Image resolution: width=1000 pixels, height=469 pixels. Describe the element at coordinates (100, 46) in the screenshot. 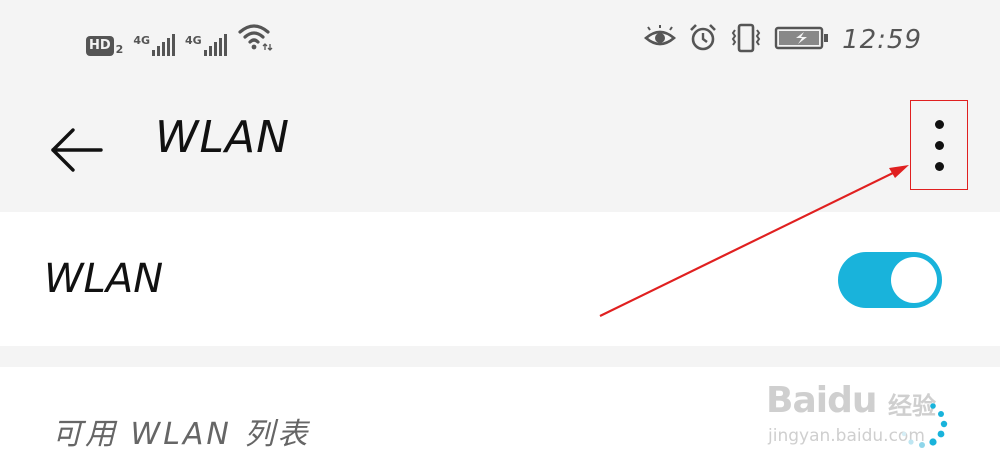

I see `hd-label: HD` at that location.